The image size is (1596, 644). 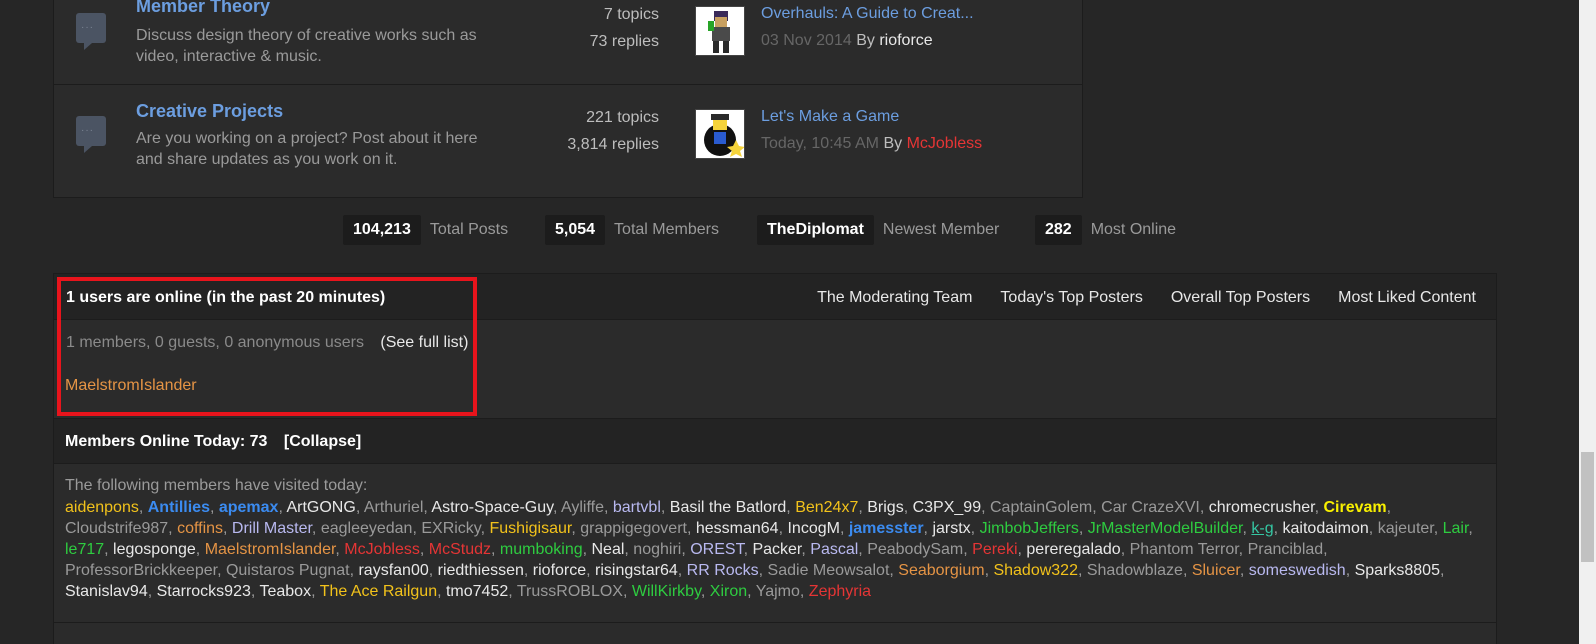 I want to click on member-link: JrMasterModelBuilder, so click(x=1165, y=528).